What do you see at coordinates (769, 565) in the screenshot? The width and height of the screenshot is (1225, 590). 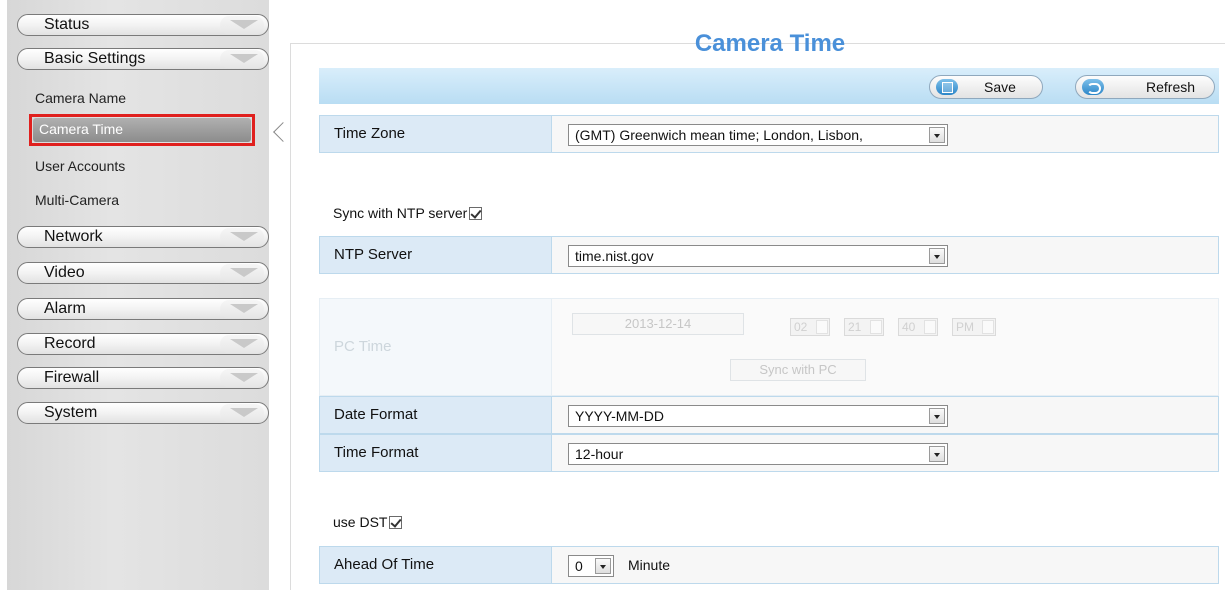 I see `ahead-of-time-row: Ahead Of Time 0 Minute` at bounding box center [769, 565].